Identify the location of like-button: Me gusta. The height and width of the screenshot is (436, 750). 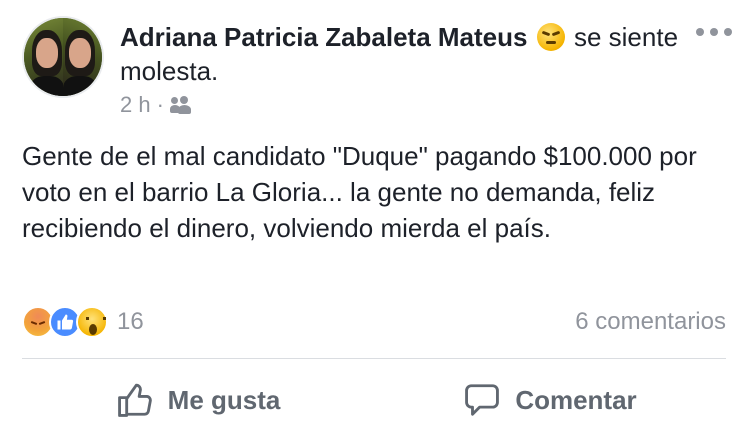
(198, 400).